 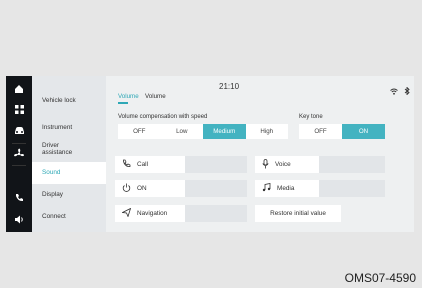 I want to click on menu-item-label: Display, so click(x=52, y=195).